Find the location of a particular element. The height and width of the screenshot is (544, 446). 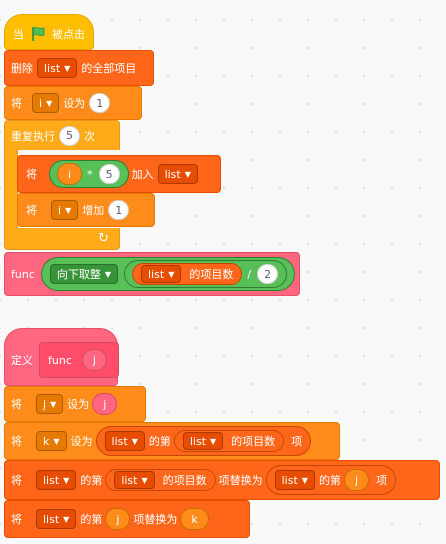

floor-operator: 向下取整 ▼ list ▼ 的项目数 / 2 is located at coordinates (168, 274).